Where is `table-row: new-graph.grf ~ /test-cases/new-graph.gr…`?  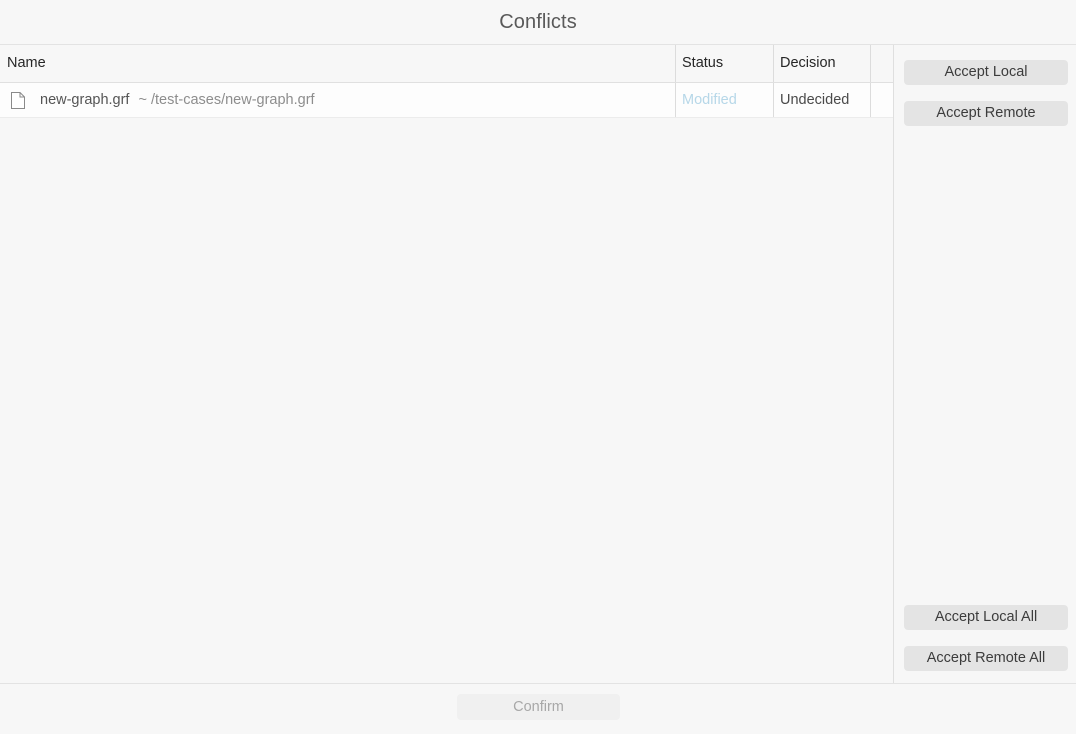 table-row: new-graph.grf ~ /test-cases/new-graph.gr… is located at coordinates (446, 100).